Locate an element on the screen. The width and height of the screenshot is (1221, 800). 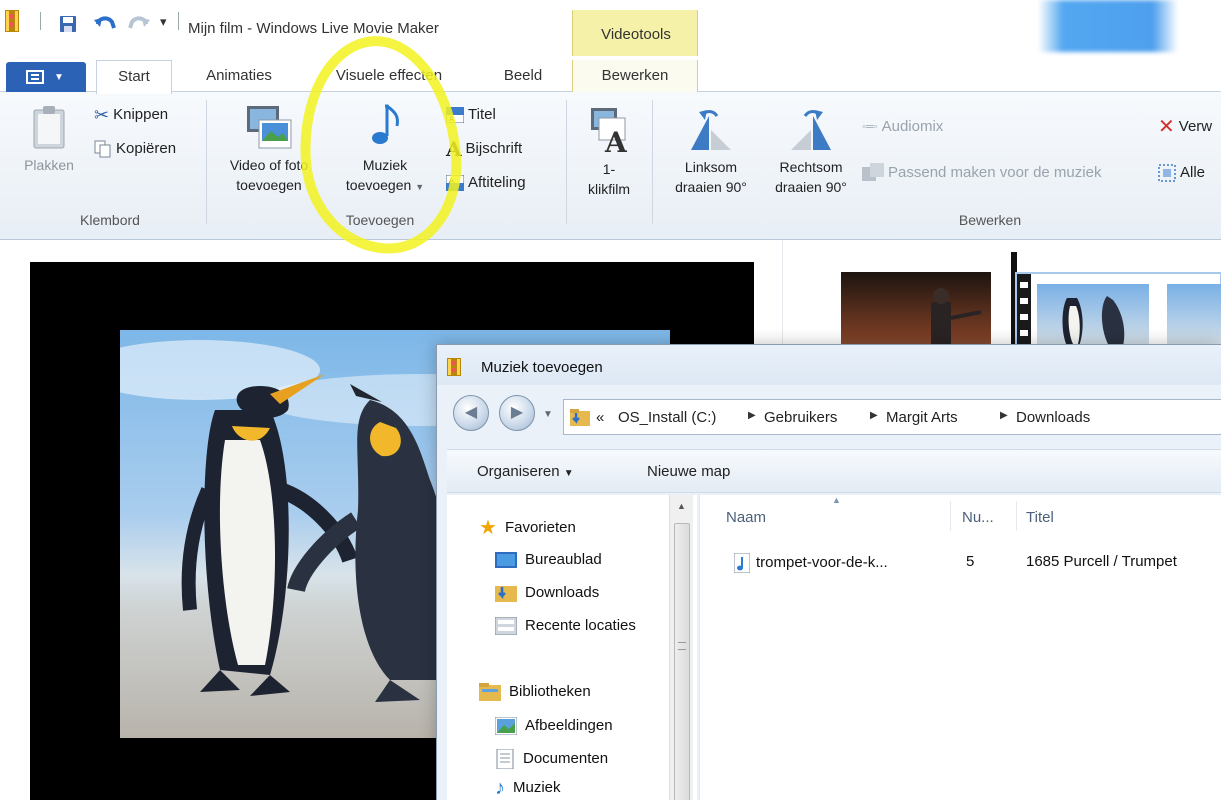
application-menu-button: ▼ is located at coordinates (46, 77).